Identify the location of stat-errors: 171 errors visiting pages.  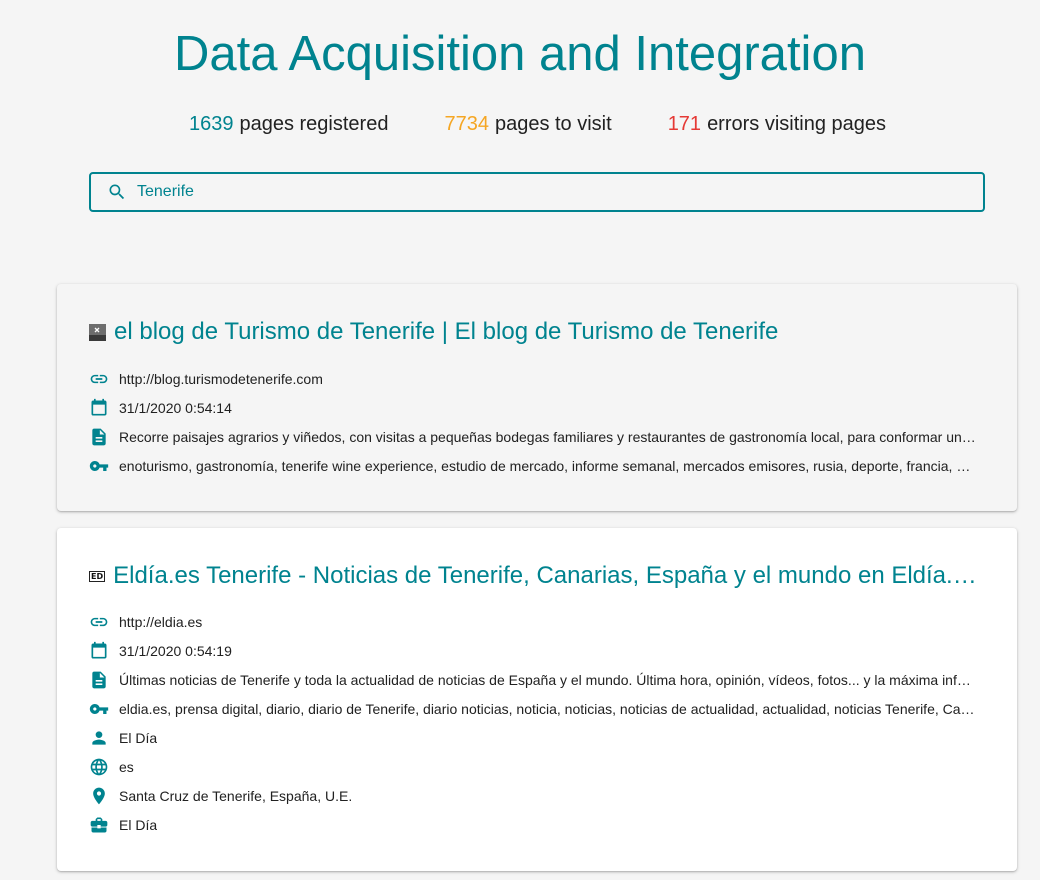
(777, 124).